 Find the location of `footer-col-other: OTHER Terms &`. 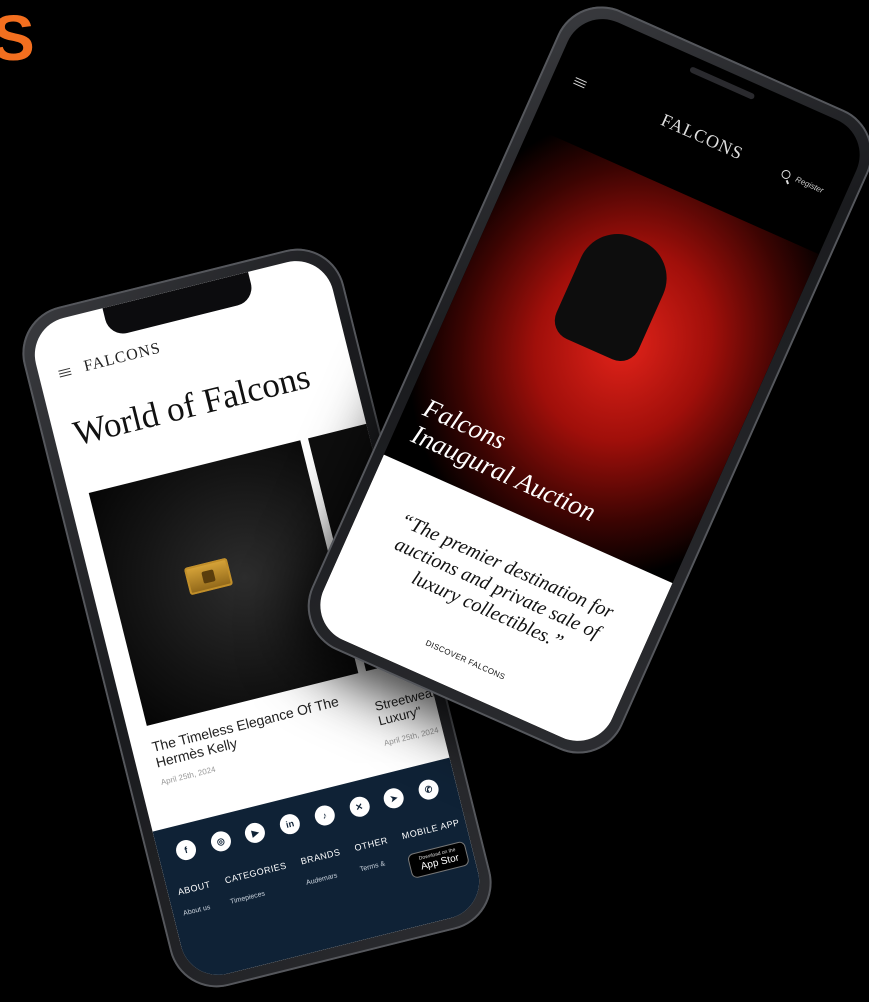

footer-col-other: OTHER Terms & is located at coordinates (375, 863).